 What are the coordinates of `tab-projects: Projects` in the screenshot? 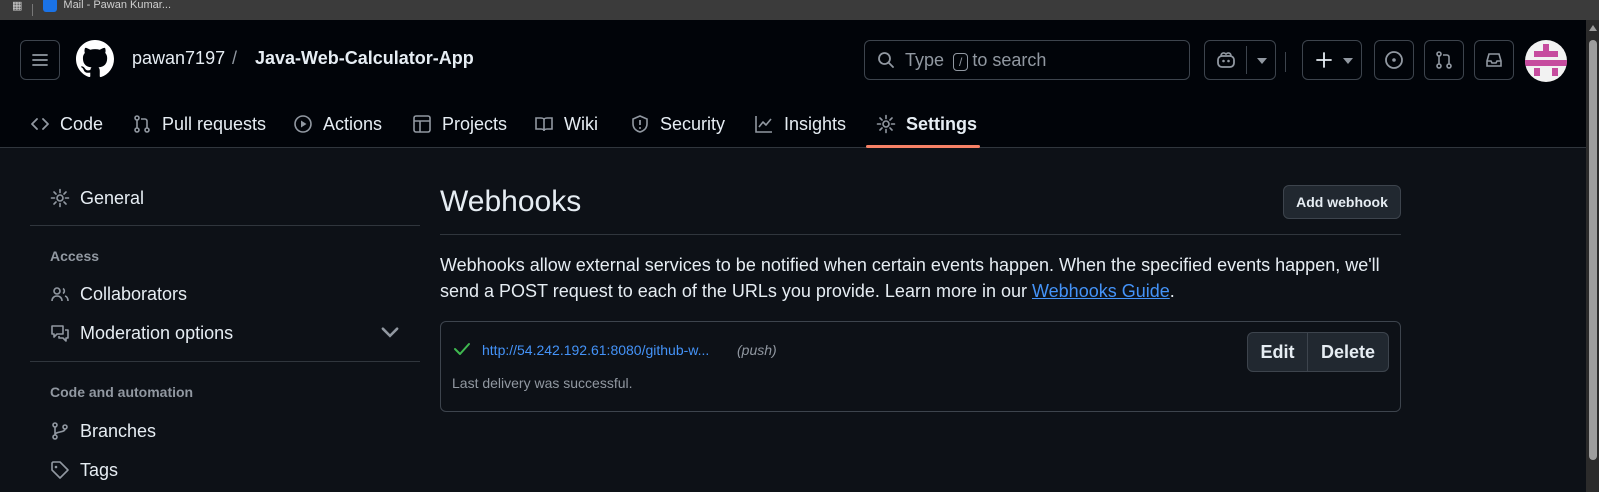 It's located at (459, 124).